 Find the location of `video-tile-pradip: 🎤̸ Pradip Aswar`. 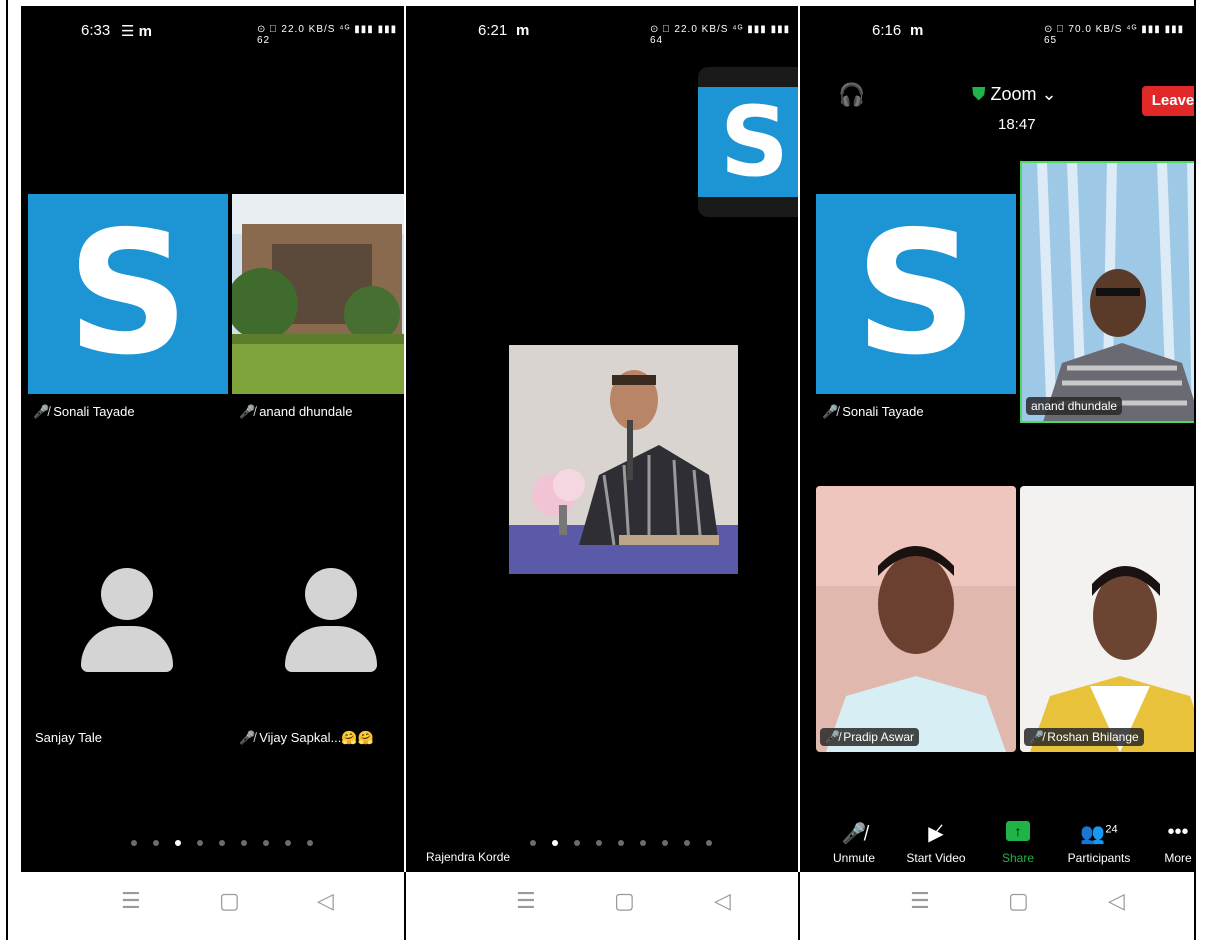

video-tile-pradip: 🎤̸ Pradip Aswar is located at coordinates (916, 619).